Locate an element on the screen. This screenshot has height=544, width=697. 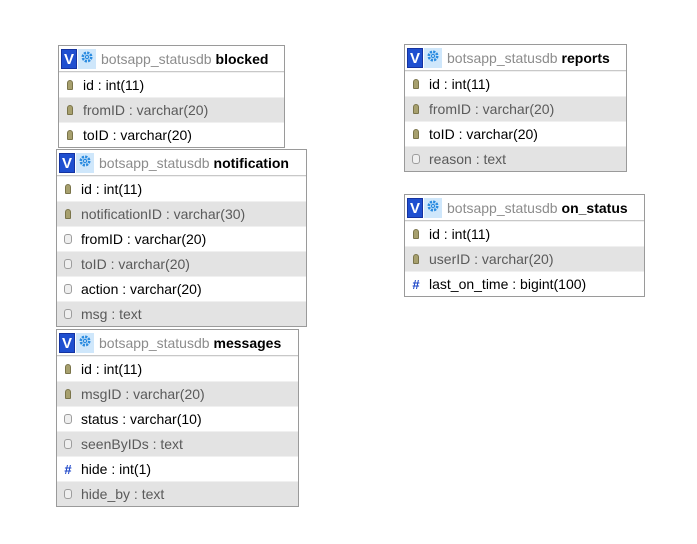
column-label: action : varchar(20) is located at coordinates (141, 289).